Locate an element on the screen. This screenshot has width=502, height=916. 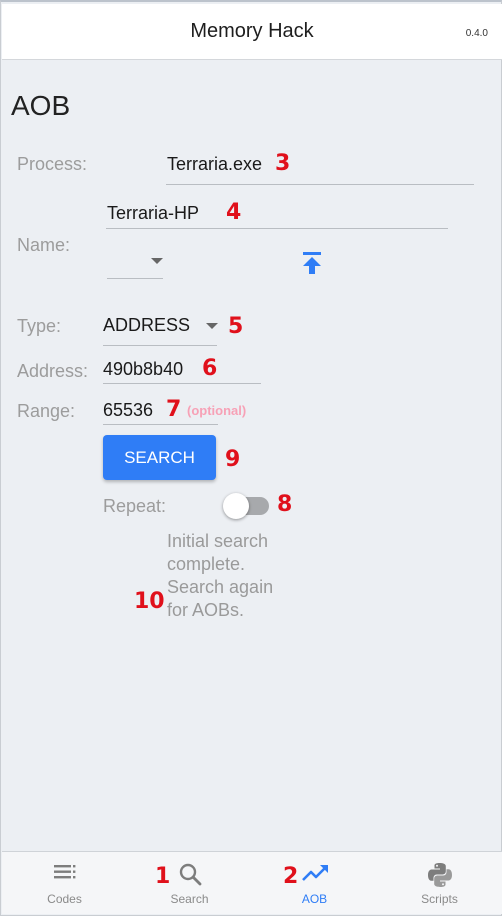
type-dropdown-caret-icon is located at coordinates (212, 326).